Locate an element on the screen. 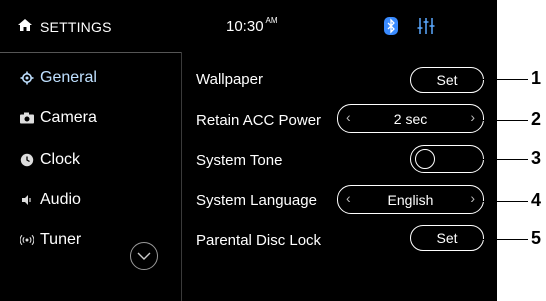 The width and height of the screenshot is (546, 301). radio-icon is located at coordinates (27, 240).